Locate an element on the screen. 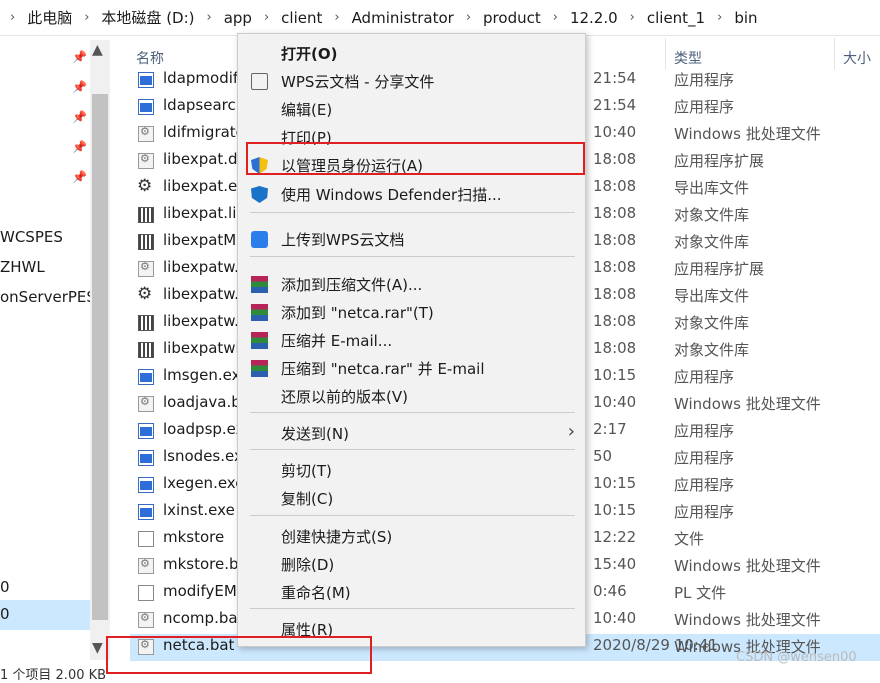 This screenshot has width=880, height=683. breadcrumb-item: app is located at coordinates (238, 18).